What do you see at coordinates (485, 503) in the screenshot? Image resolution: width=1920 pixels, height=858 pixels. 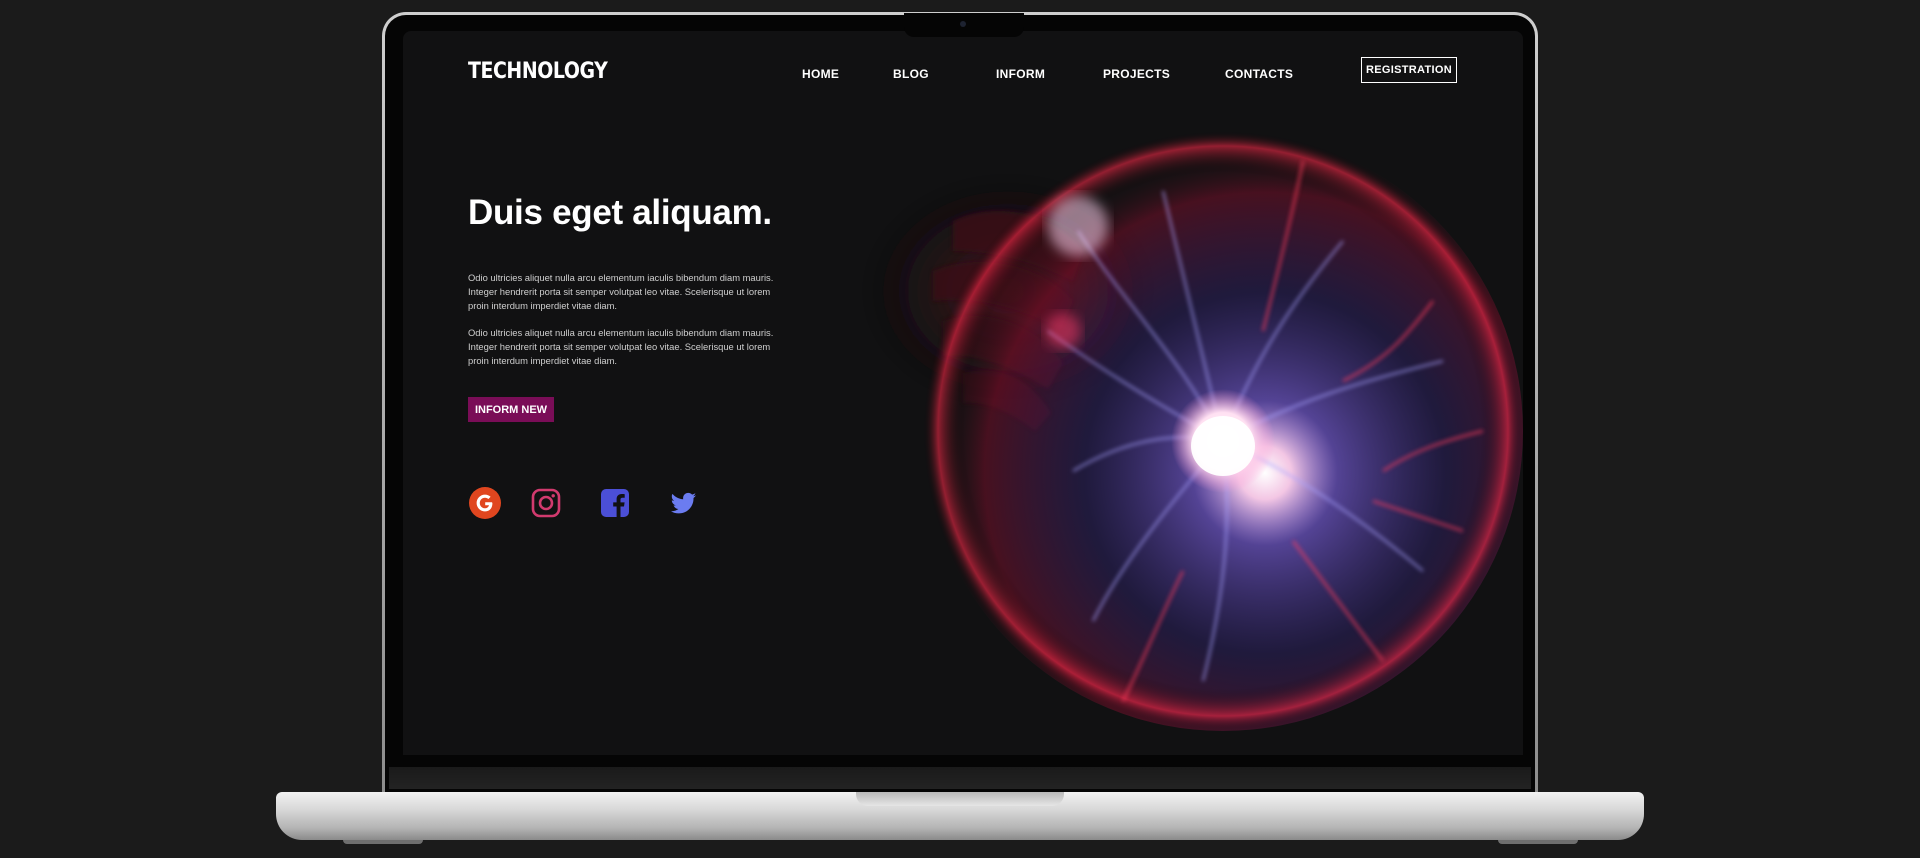 I see `google-icon` at bounding box center [485, 503].